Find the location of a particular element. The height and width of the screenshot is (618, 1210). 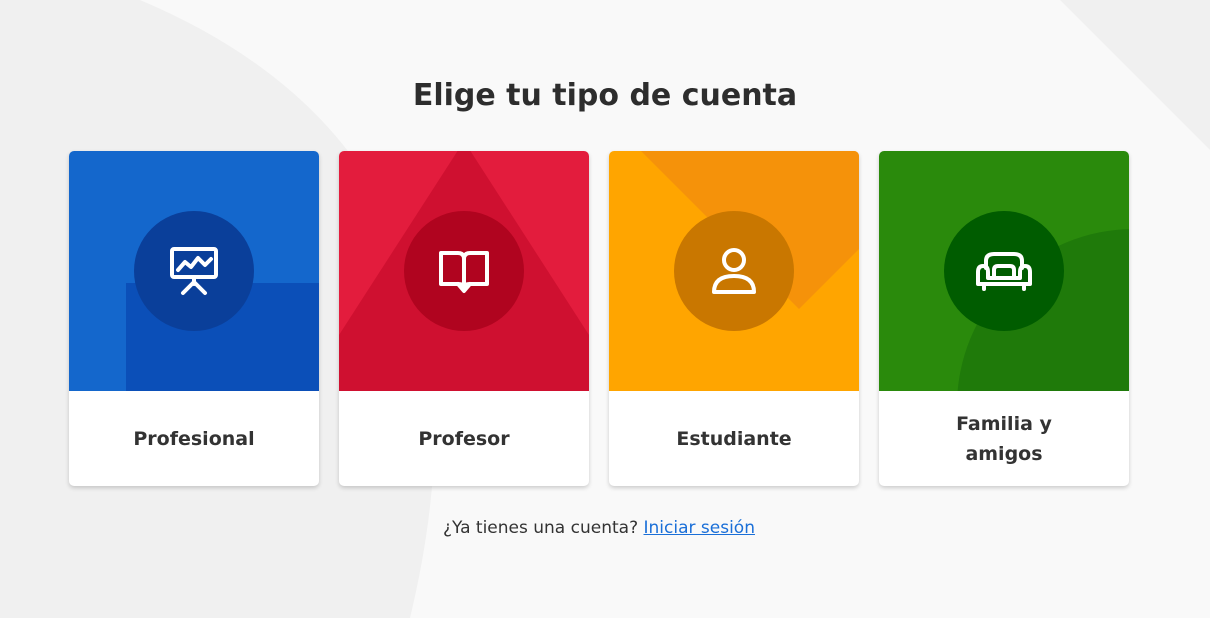

open-book-icon is located at coordinates (464, 272).